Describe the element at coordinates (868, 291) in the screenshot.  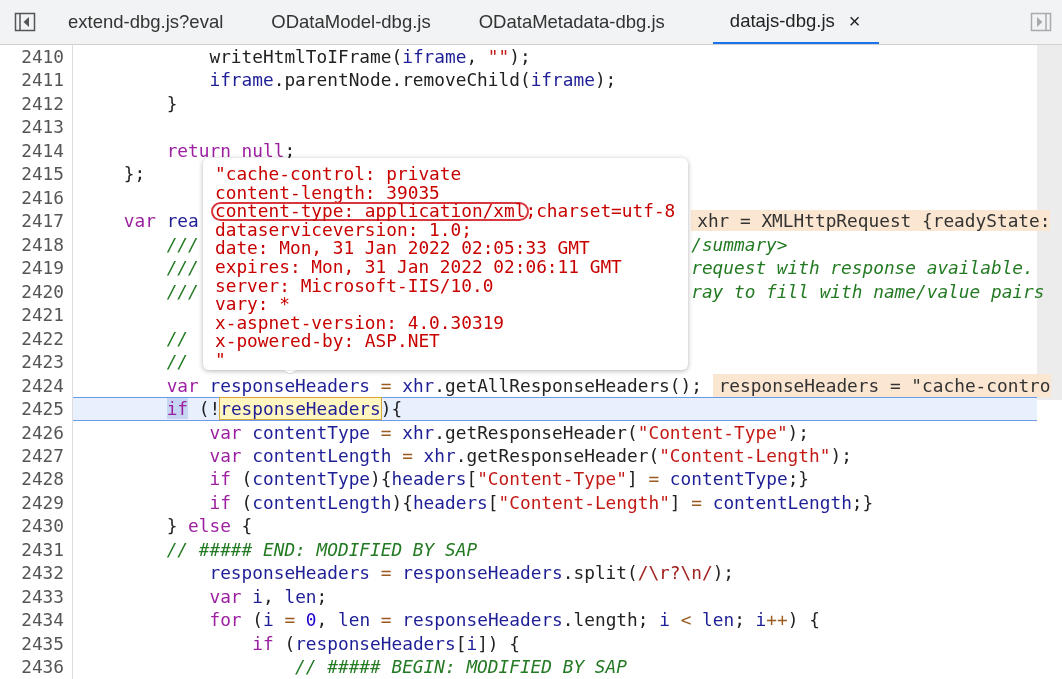
I see `code-text: ray to fill with name/value pairs` at that location.